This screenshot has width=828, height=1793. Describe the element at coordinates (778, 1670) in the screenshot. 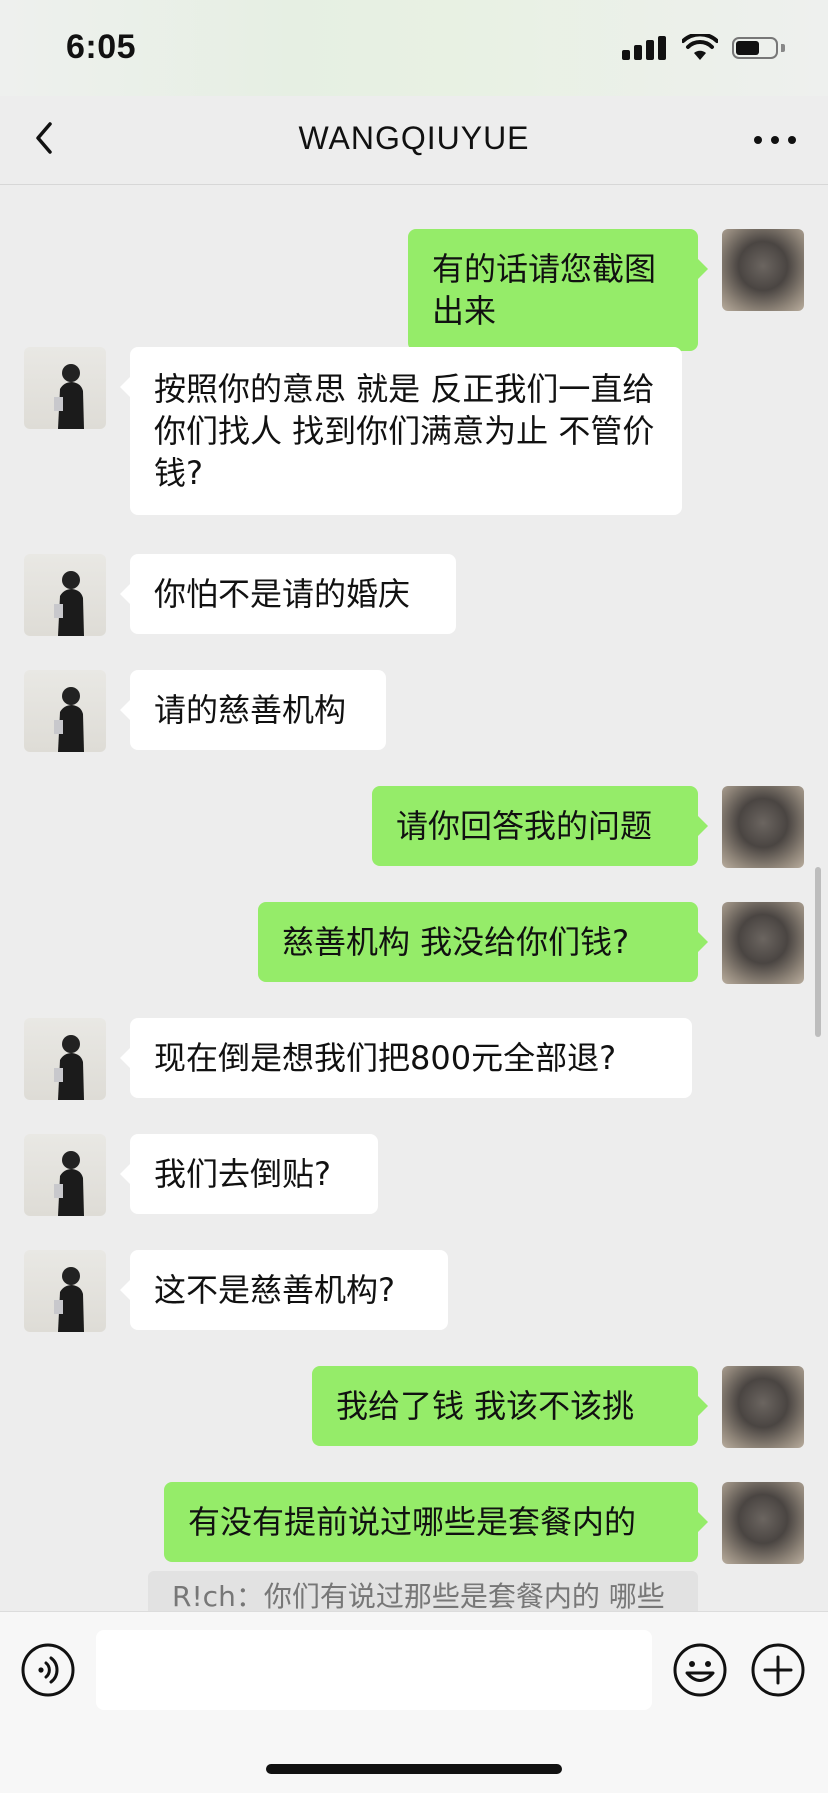

I see `plus-icon` at that location.